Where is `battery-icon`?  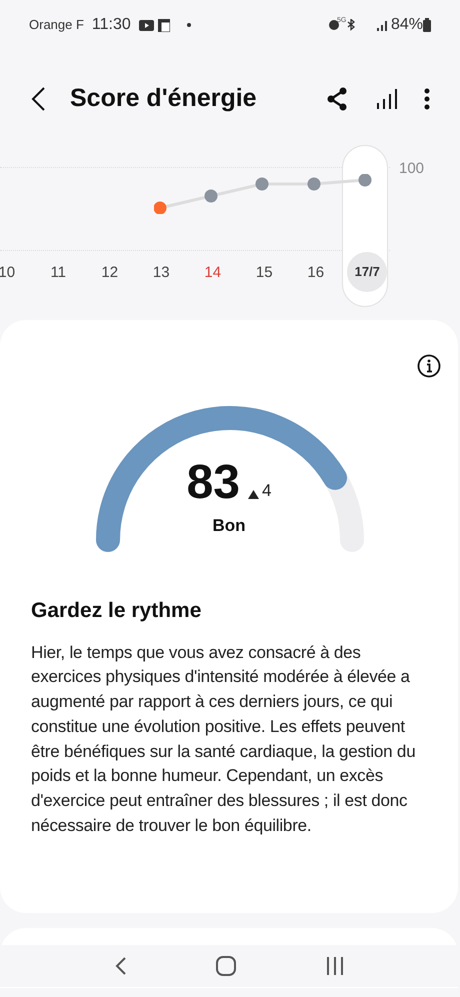 battery-icon is located at coordinates (427, 25).